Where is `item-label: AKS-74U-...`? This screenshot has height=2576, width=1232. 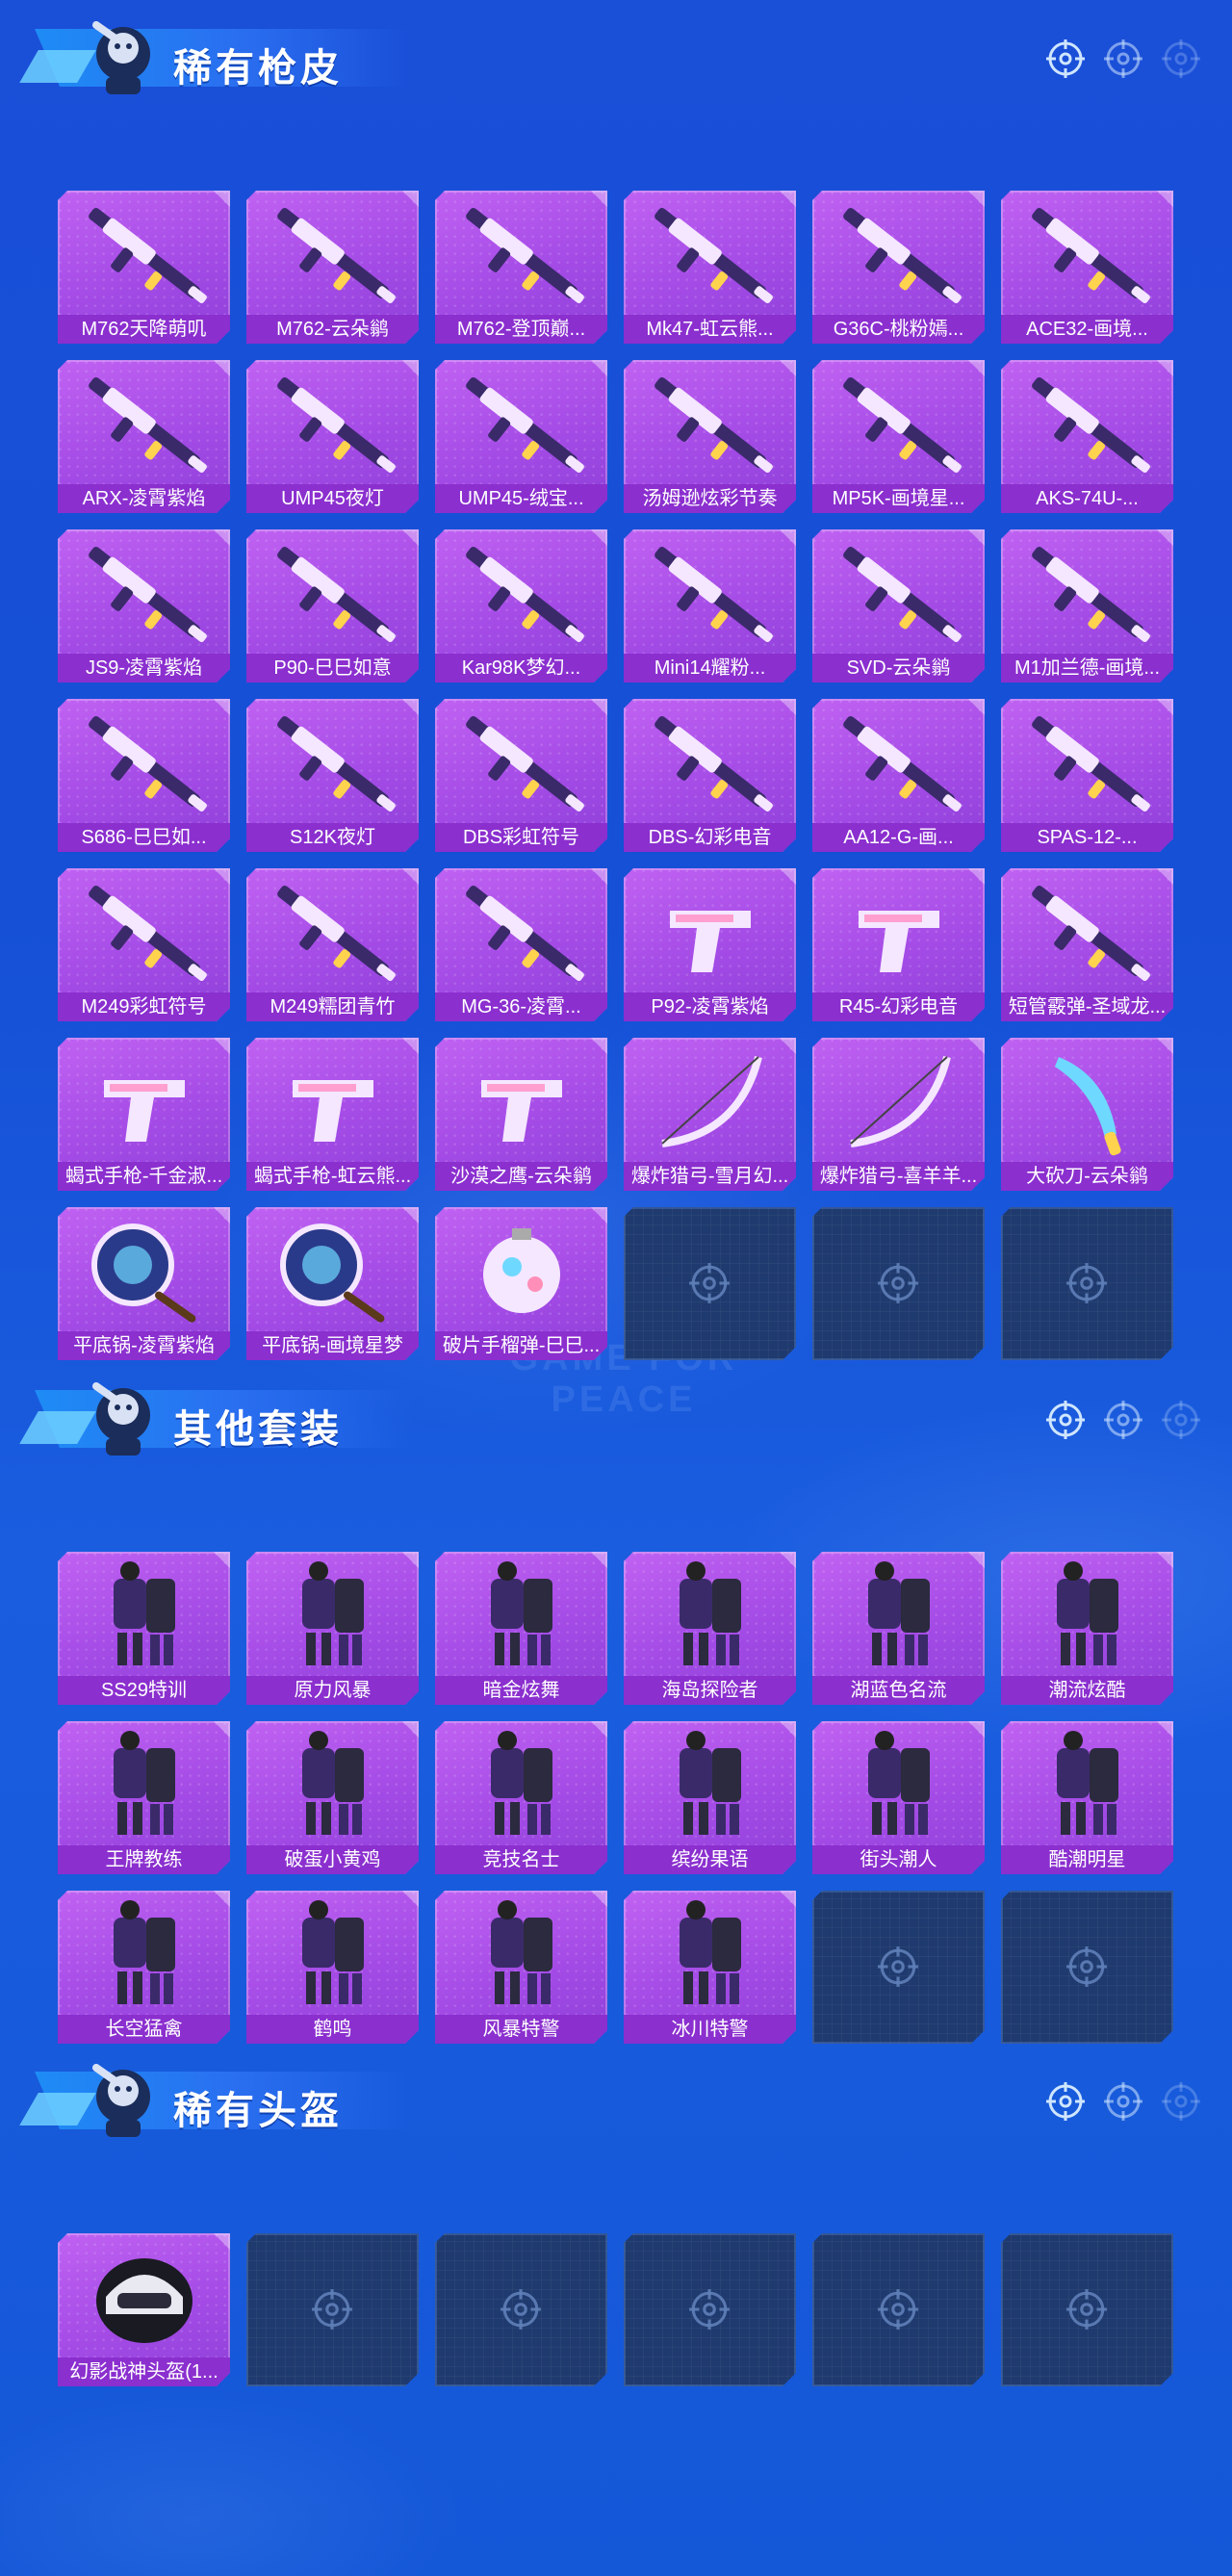 item-label: AKS-74U-... is located at coordinates (1087, 498).